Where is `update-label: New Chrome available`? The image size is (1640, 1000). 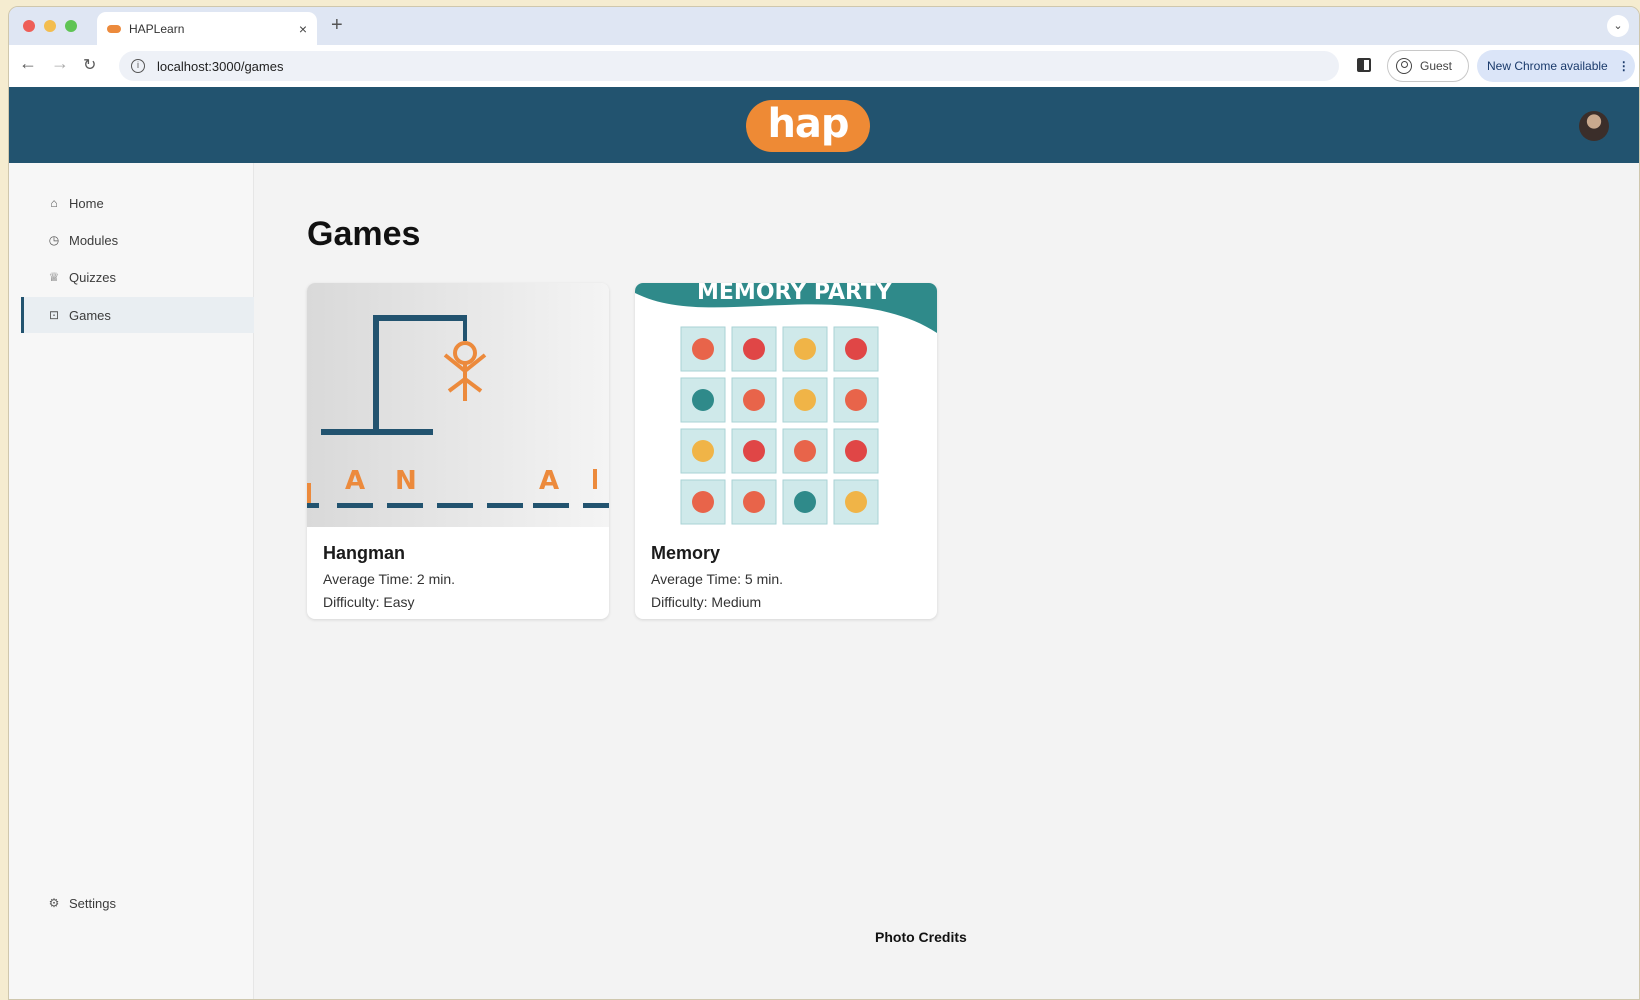 update-label: New Chrome available is located at coordinates (1547, 66).